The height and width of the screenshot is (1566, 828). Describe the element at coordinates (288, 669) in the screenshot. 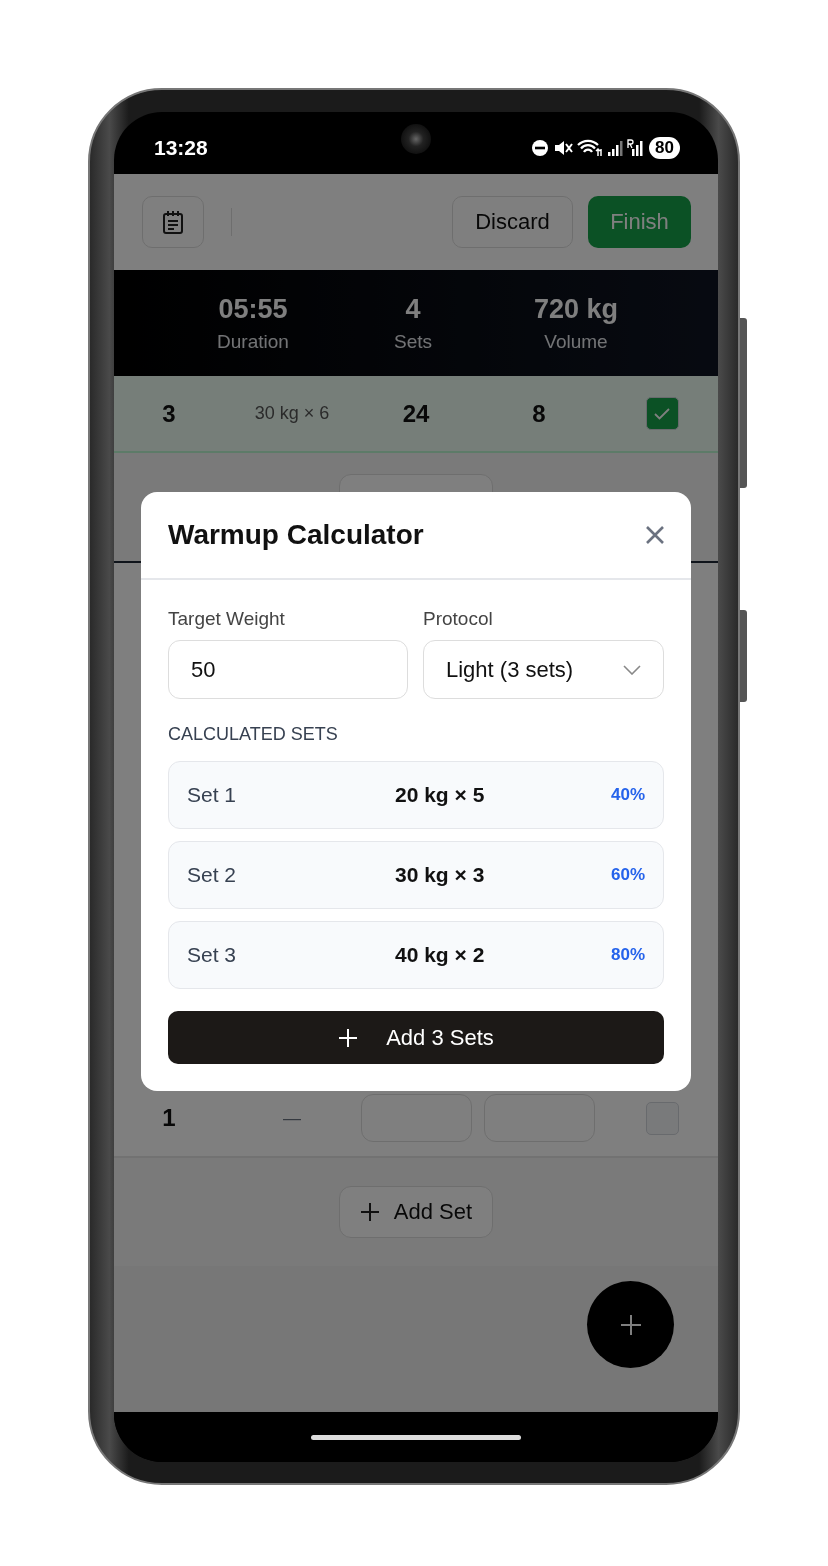

I see `target-weight-field: 50` at that location.